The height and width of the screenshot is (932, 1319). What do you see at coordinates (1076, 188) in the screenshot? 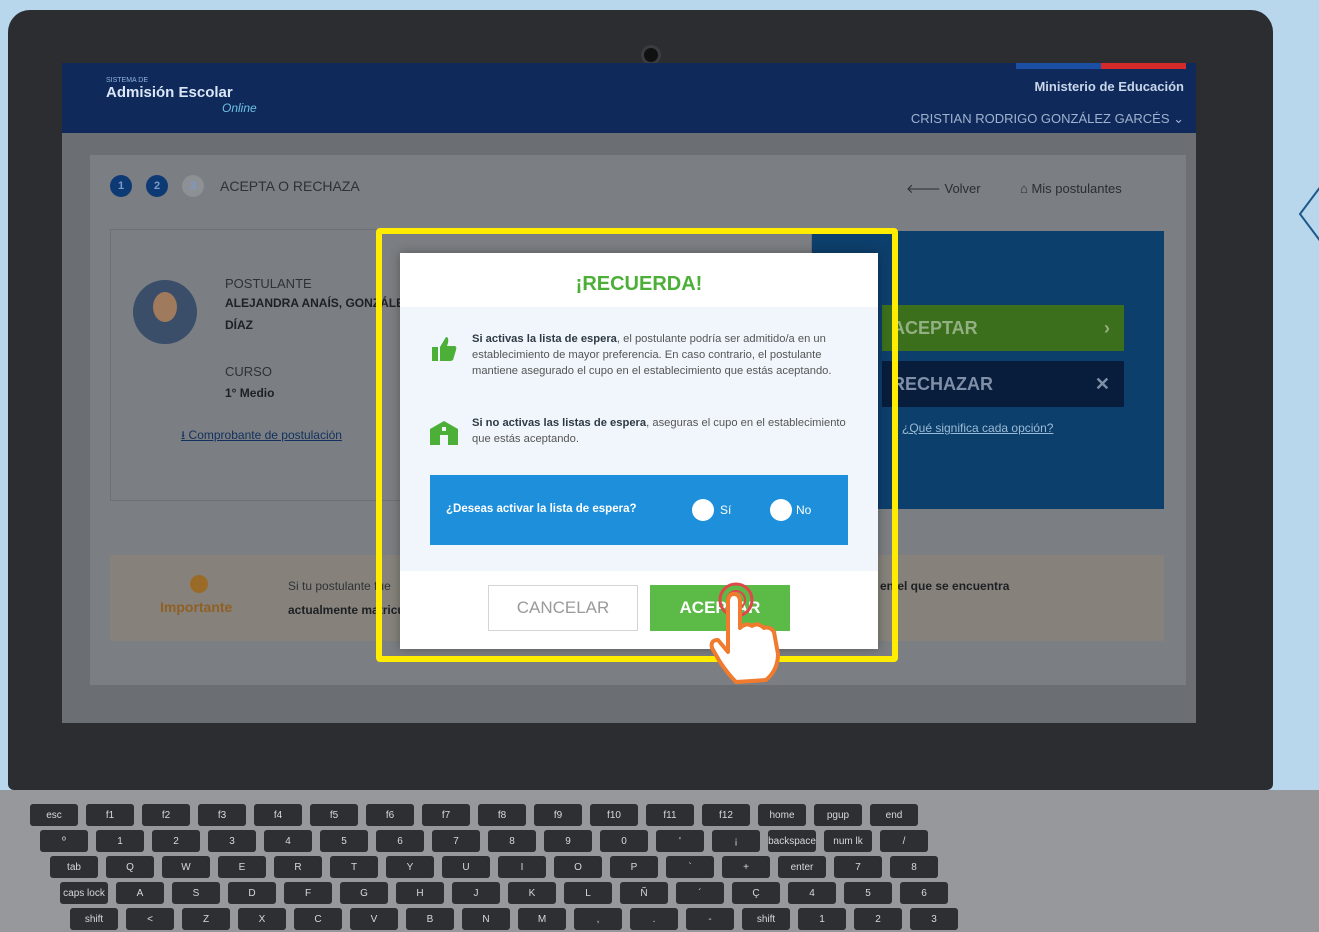
I see `my-applicants-label: Mis postulantes` at bounding box center [1076, 188].